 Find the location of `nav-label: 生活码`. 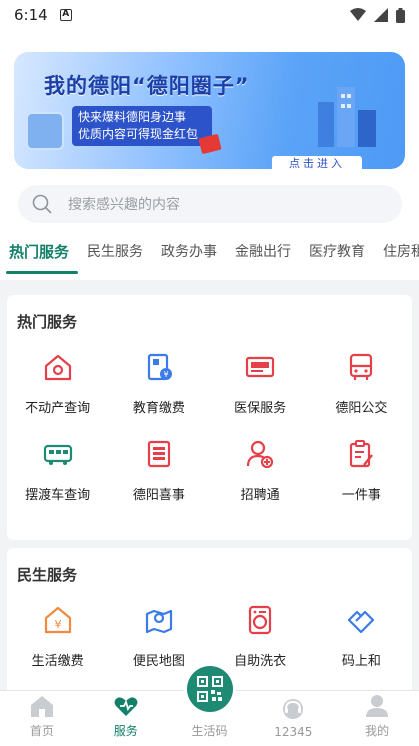

nav-label: 生活码 is located at coordinates (209, 731).